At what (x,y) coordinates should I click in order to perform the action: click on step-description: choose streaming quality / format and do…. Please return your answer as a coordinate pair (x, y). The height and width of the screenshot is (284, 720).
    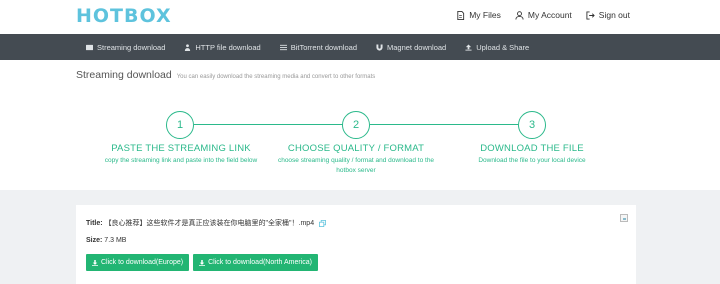
    Looking at the image, I should click on (356, 165).